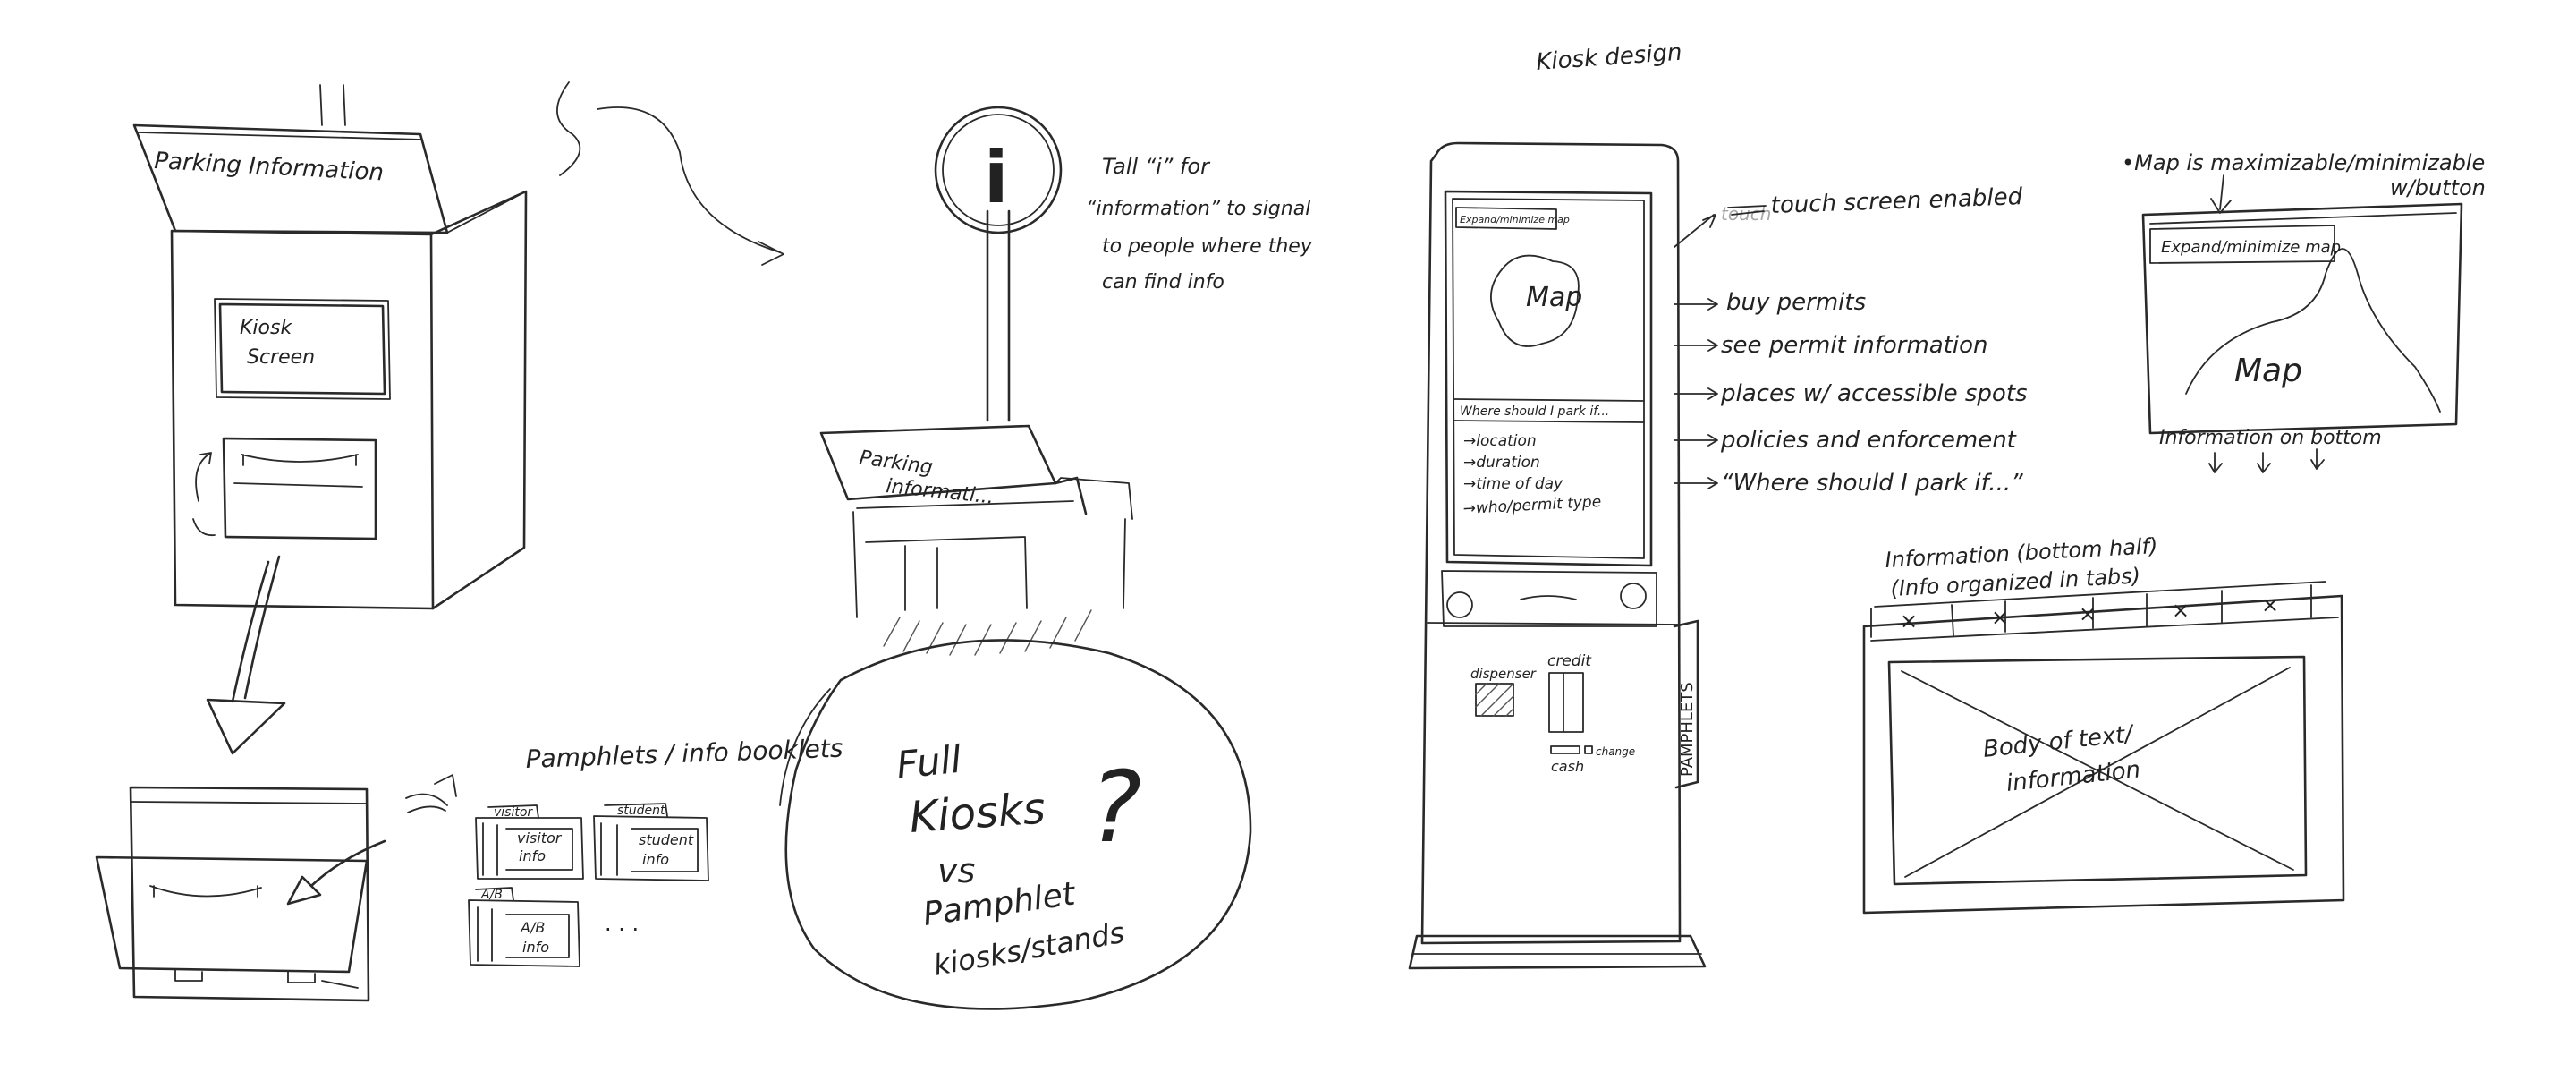 The width and height of the screenshot is (2576, 1072). What do you see at coordinates (1687, 729) in the screenshot?
I see `kiosk-side-label: PAMPHLETS` at bounding box center [1687, 729].